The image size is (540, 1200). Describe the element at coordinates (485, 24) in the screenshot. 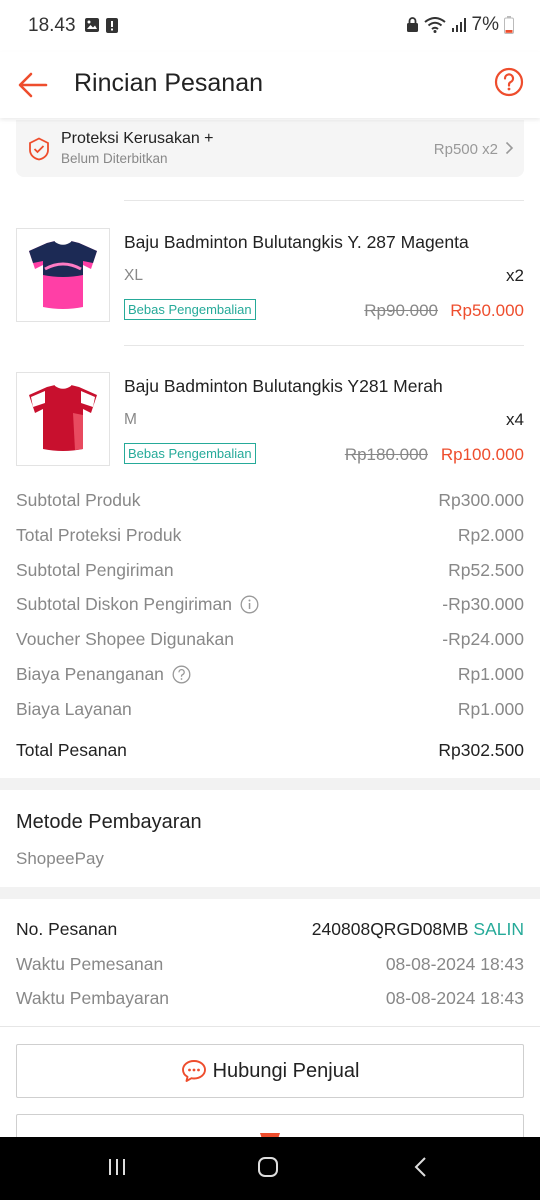

I see `battery-percent: 7%` at that location.